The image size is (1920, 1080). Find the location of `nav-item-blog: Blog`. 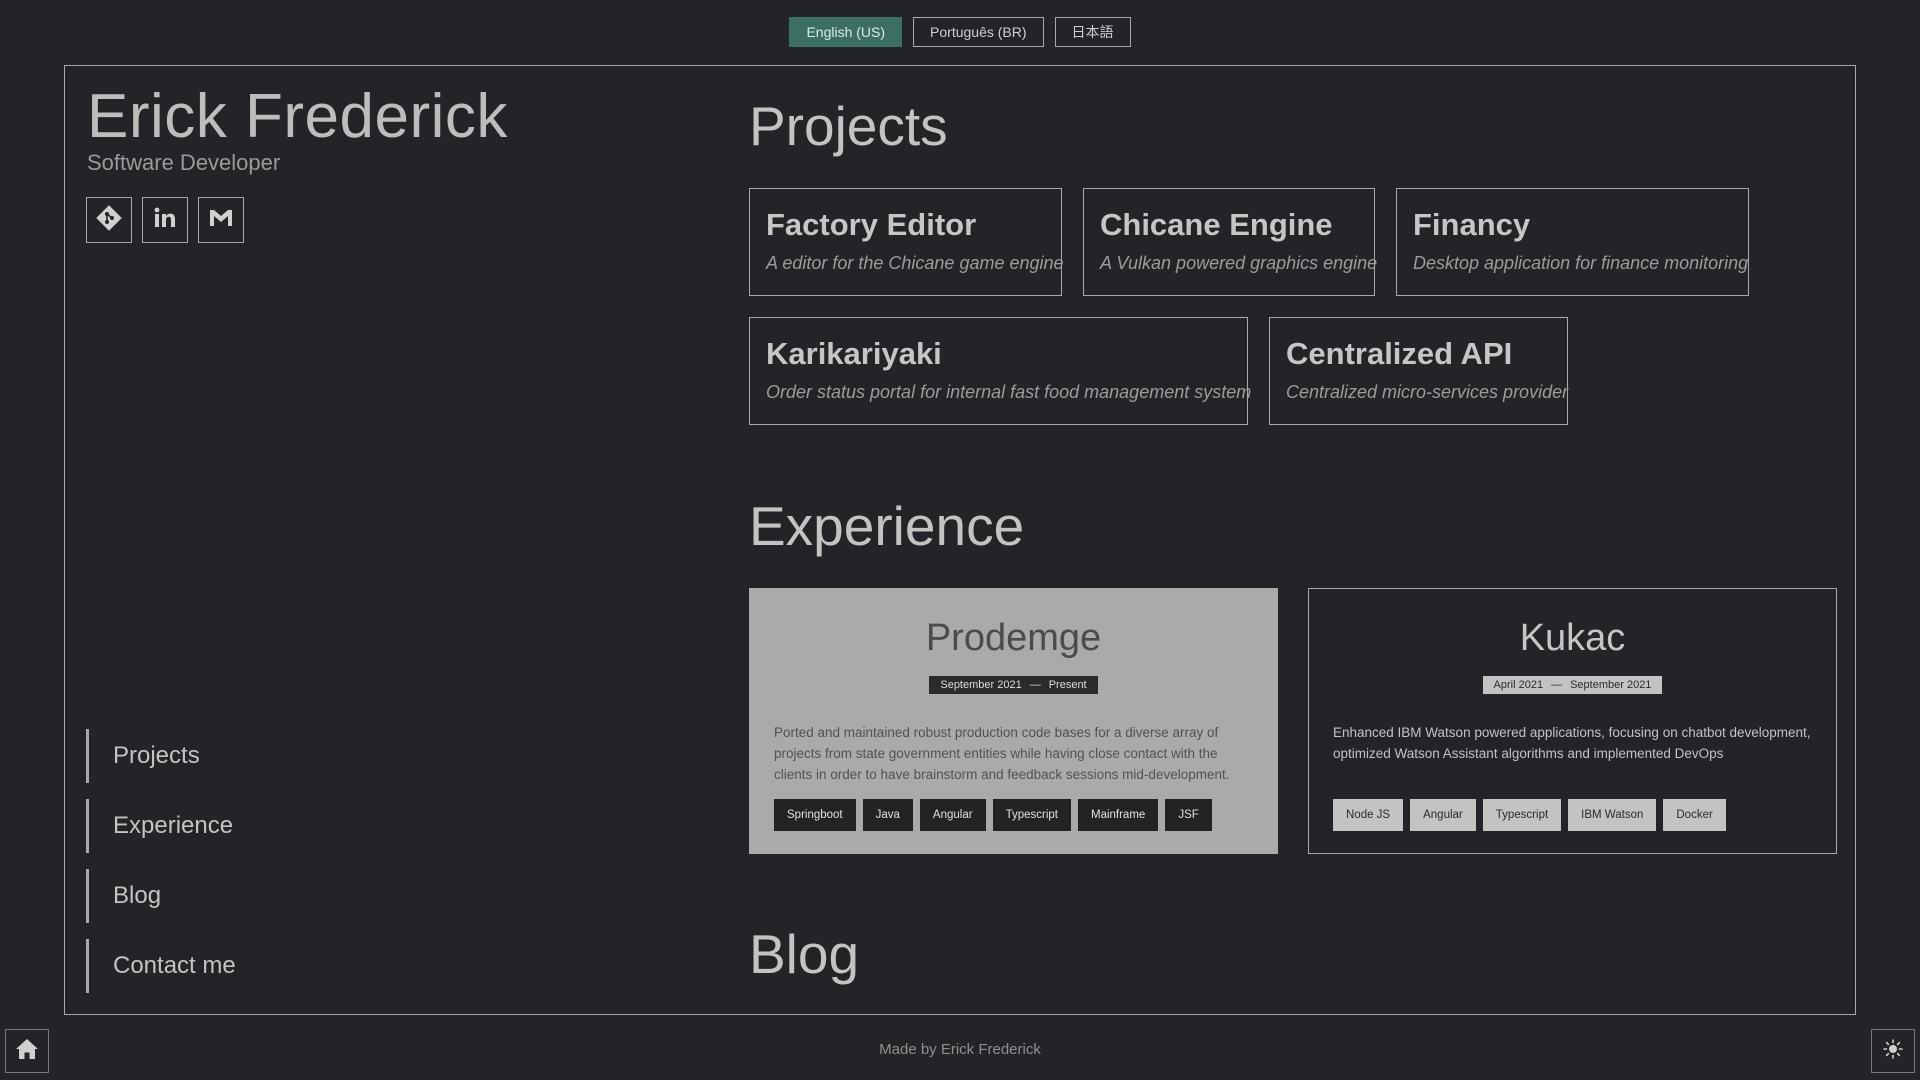

nav-item-blog: Blog is located at coordinates (161, 896).